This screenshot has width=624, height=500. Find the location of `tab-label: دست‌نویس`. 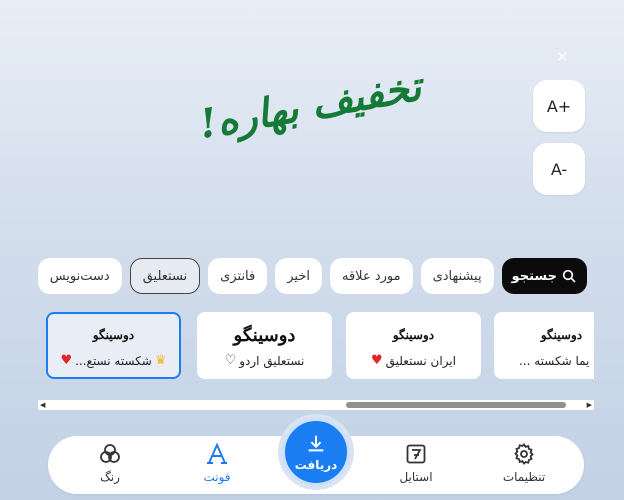

tab-label: دست‌نویس is located at coordinates (79, 276).